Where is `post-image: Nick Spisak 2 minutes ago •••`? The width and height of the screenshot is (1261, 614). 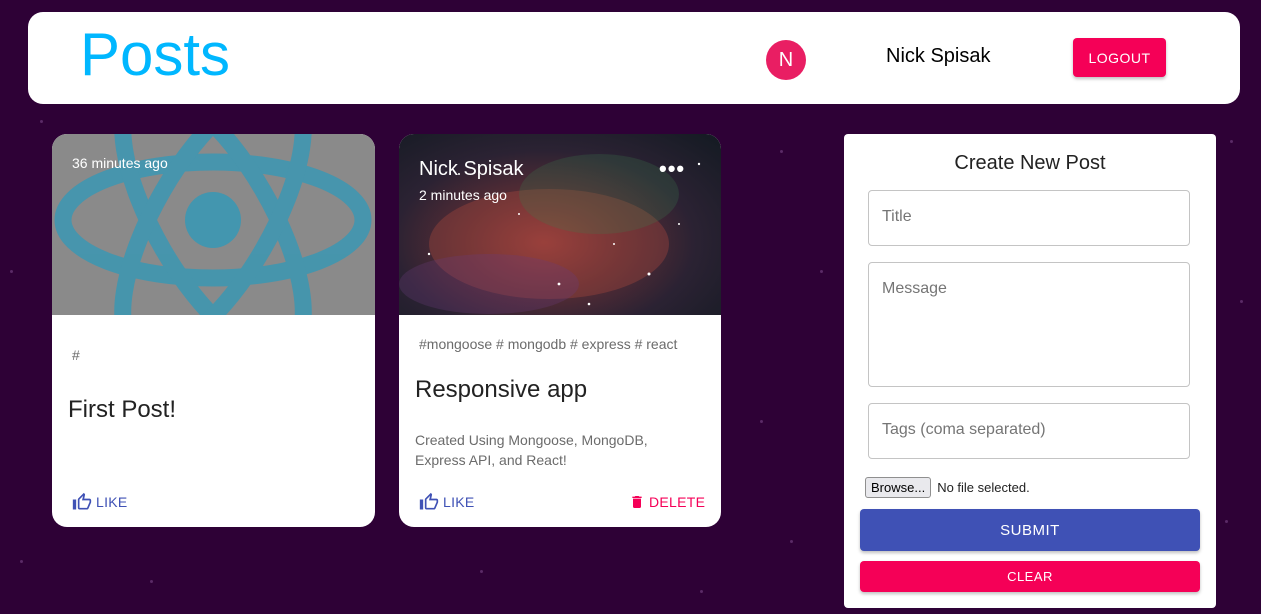
post-image: Nick Spisak 2 minutes ago ••• is located at coordinates (560, 224).